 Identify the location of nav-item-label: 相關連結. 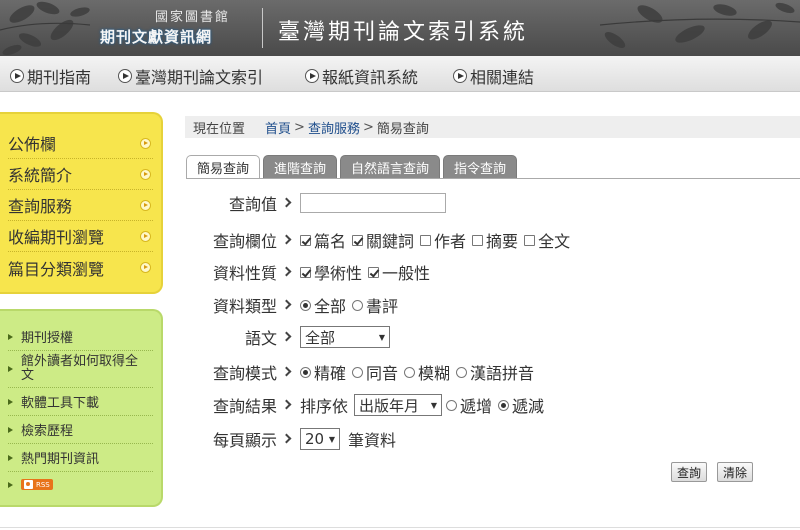
(502, 77).